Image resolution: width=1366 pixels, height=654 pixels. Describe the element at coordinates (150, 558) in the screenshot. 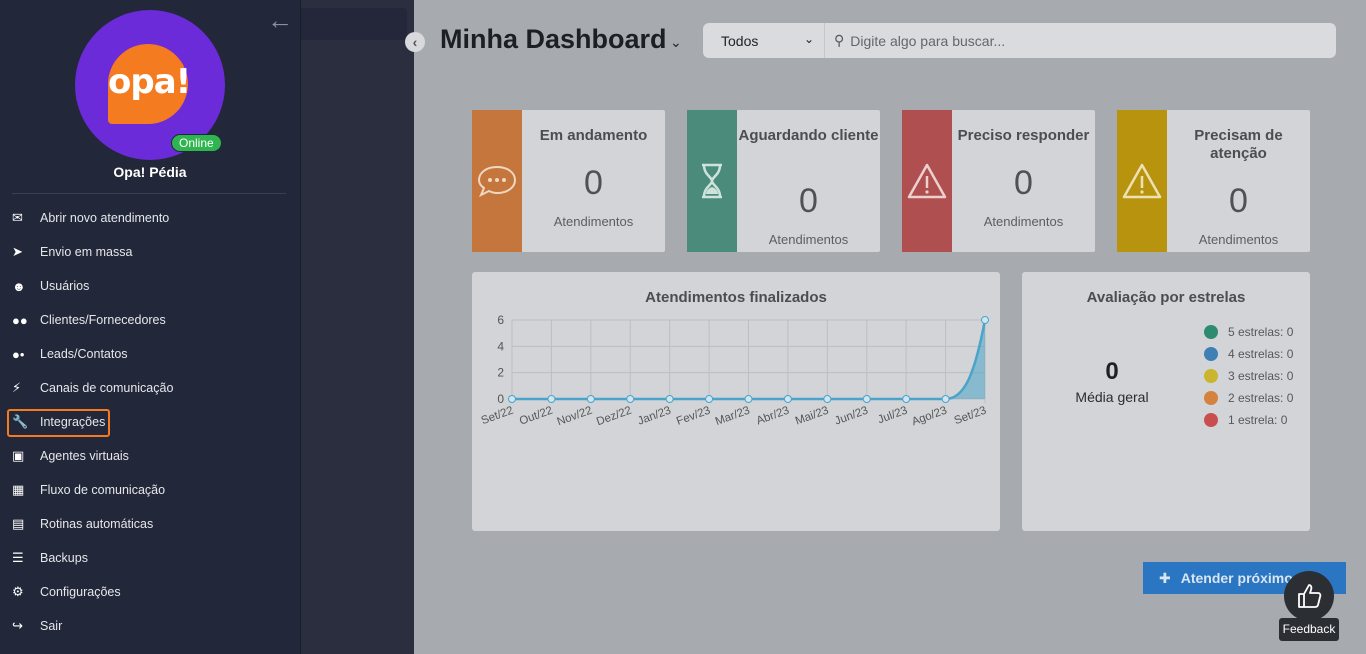

I see `sidebar-item-backups: ☰ Backups` at that location.